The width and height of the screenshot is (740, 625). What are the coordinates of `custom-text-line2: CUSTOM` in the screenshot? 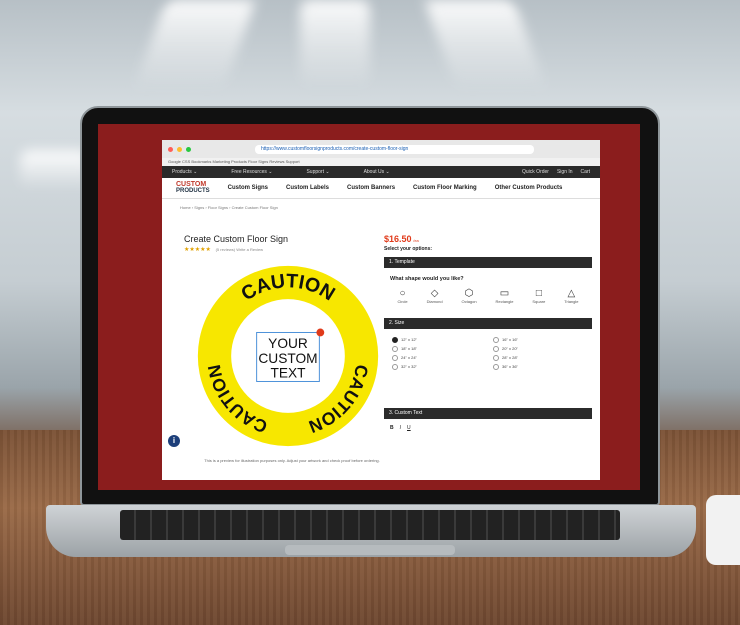 It's located at (287, 358).